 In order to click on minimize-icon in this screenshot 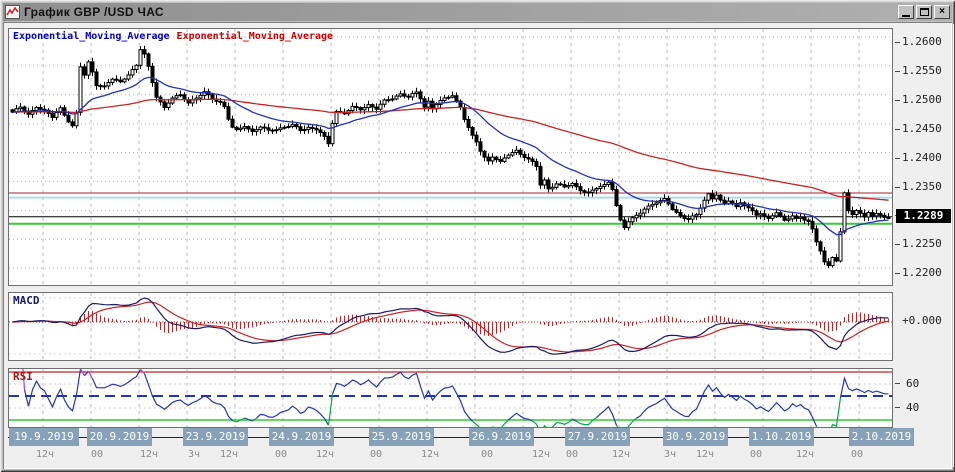, I will do `click(906, 15)`.